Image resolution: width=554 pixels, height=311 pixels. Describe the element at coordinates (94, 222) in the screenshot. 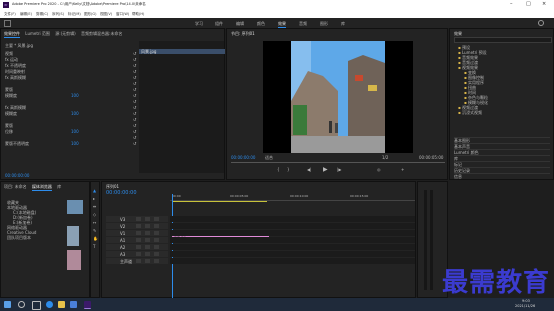

I see `slip-tool-icon: ↔` at that location.